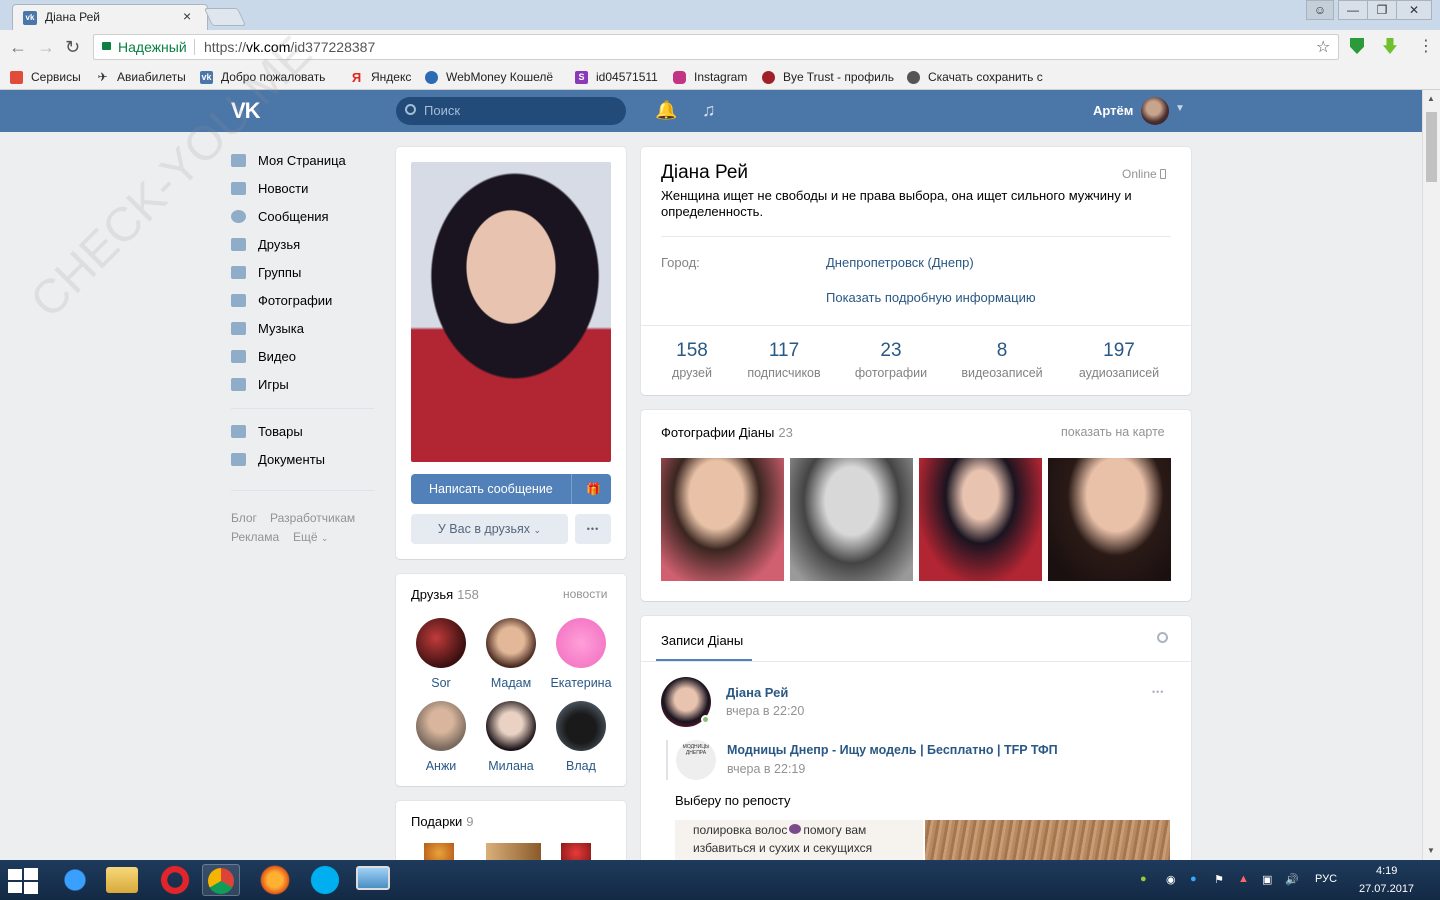  I want to click on chevron-down-icon: ▼, so click(1180, 108).